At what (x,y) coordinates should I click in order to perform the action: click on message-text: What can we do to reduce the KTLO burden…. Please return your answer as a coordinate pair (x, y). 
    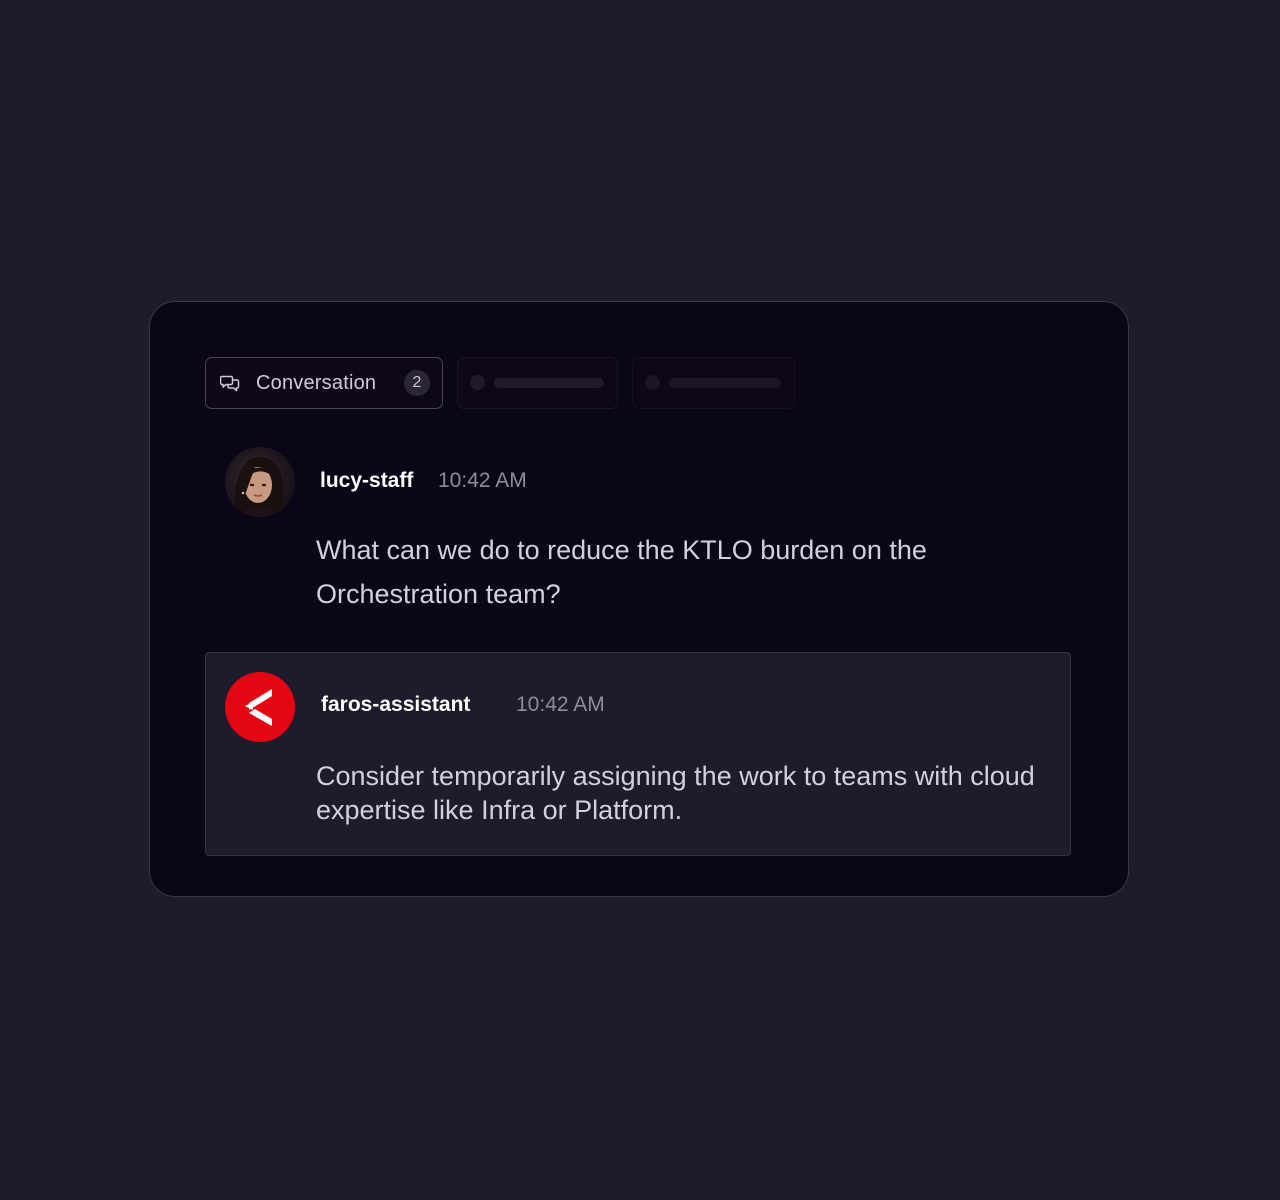
    Looking at the image, I should click on (621, 572).